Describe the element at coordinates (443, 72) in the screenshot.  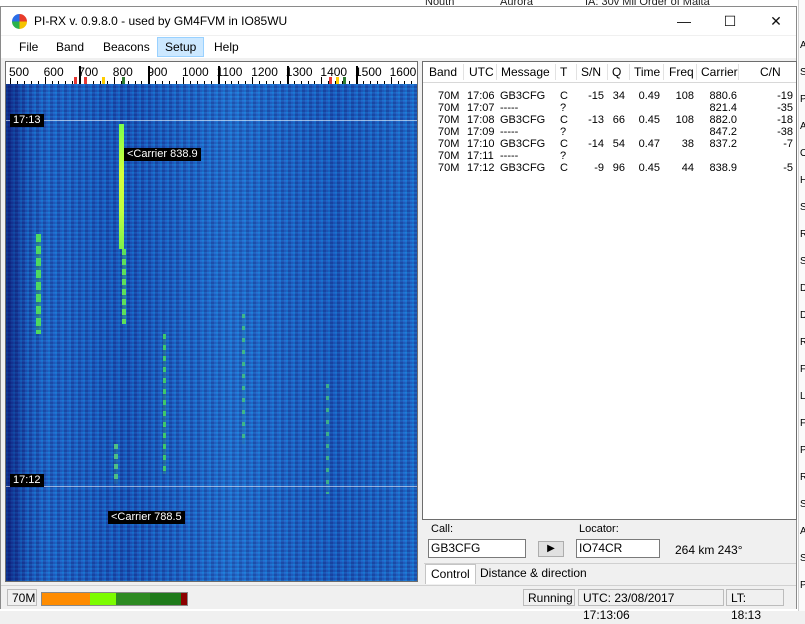
I see `column-header: Band` at that location.